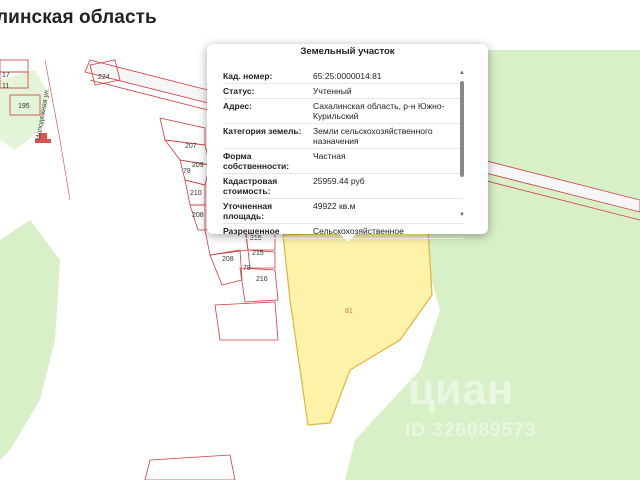 This screenshot has width=640, height=480. I want to click on cian-watermark-logo: циан, so click(461, 389).